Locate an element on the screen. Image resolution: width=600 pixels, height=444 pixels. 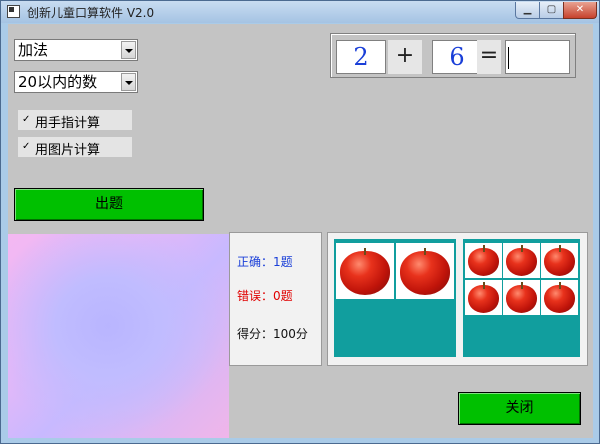
equals-sign: = is located at coordinates (489, 57).